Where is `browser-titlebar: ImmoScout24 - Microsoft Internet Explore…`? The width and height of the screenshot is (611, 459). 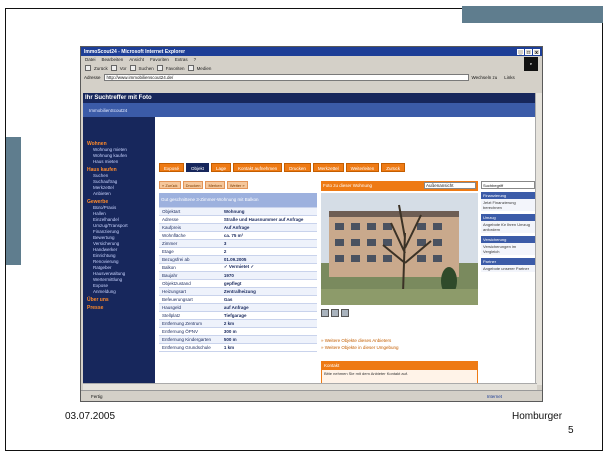 browser-titlebar: ImmoScout24 - Microsoft Internet Explore… is located at coordinates (311, 51).